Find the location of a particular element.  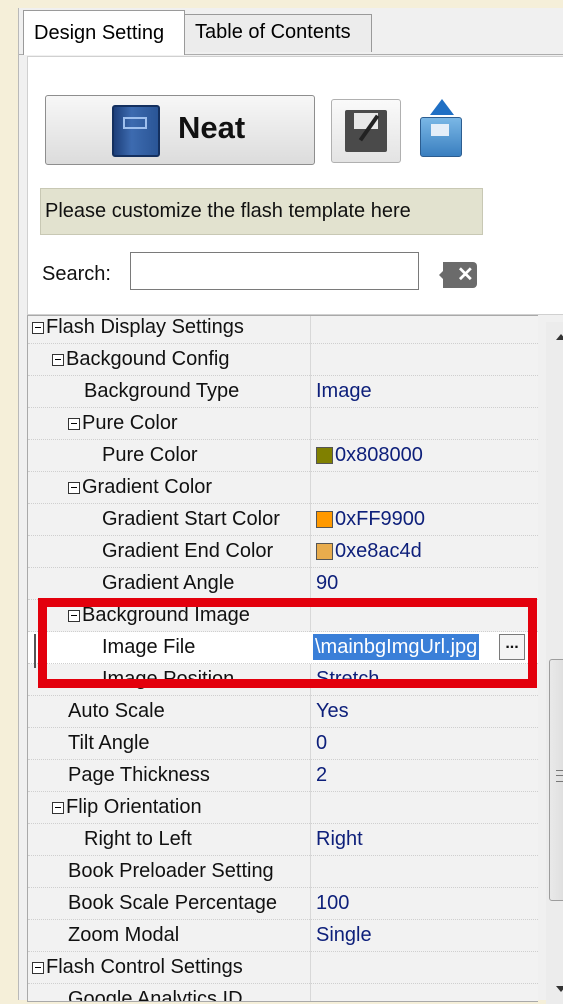

template-name-label: Neat is located at coordinates (212, 127).